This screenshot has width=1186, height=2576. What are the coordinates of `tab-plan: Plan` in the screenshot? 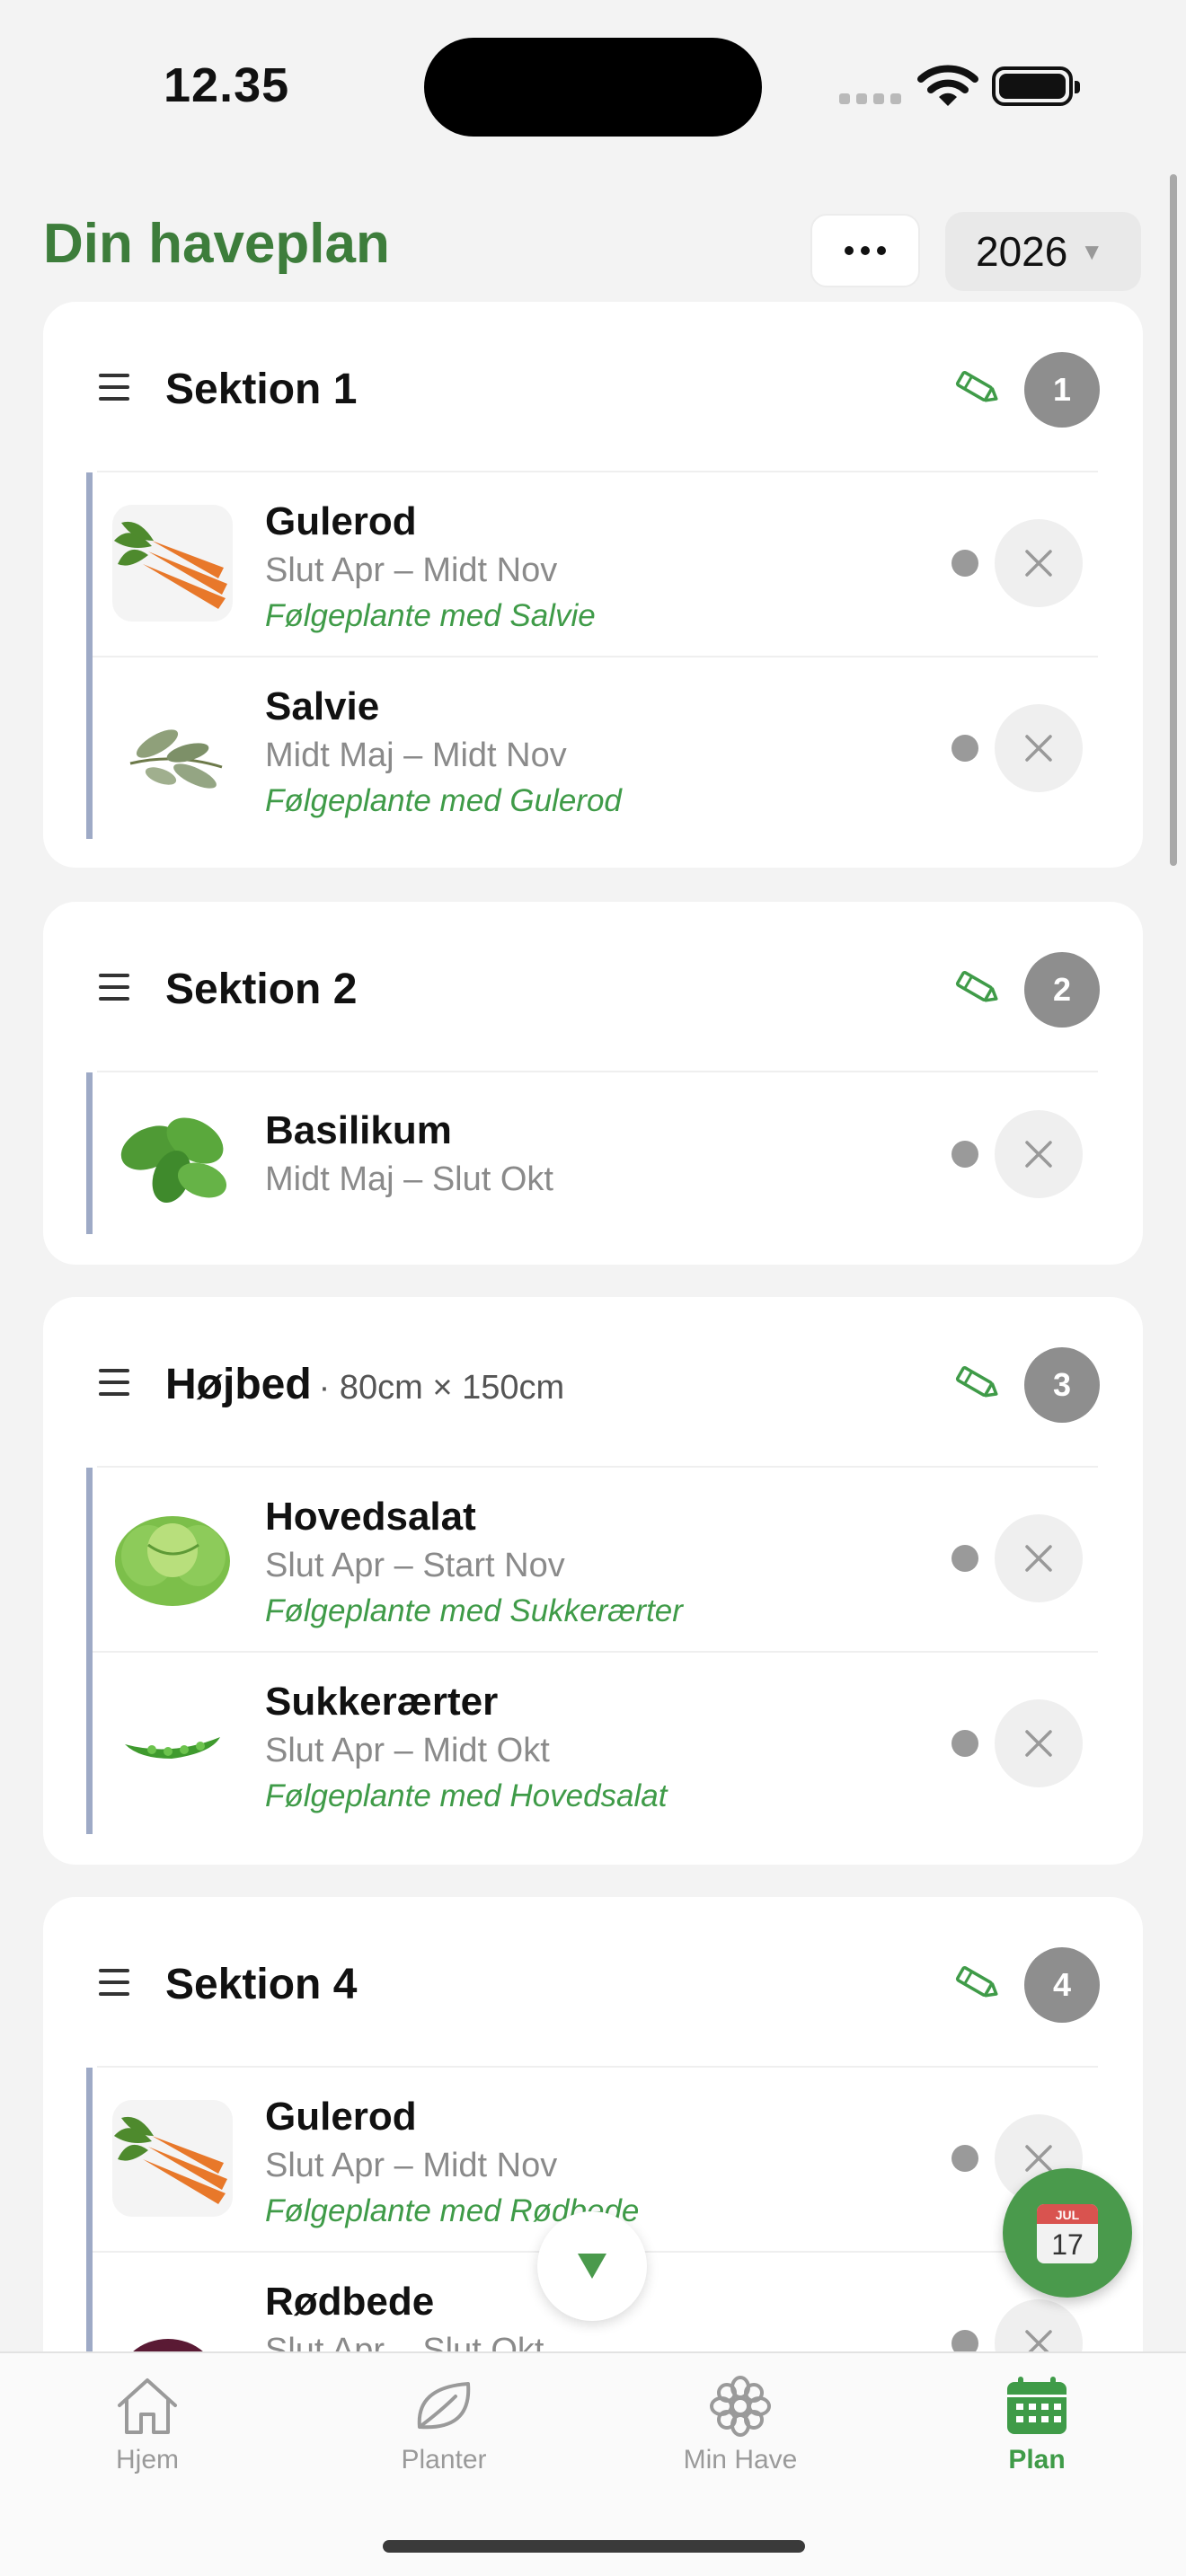 It's located at (1037, 2433).